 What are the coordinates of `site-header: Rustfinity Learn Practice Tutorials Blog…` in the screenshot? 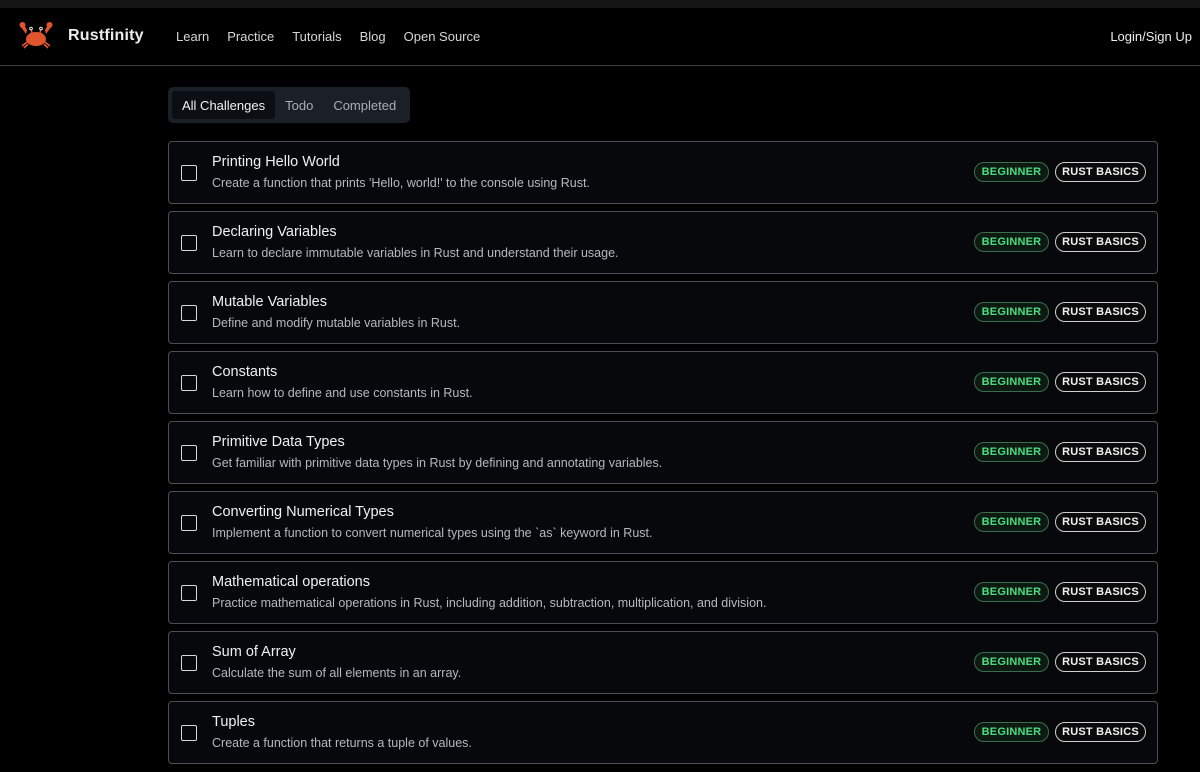 It's located at (600, 37).